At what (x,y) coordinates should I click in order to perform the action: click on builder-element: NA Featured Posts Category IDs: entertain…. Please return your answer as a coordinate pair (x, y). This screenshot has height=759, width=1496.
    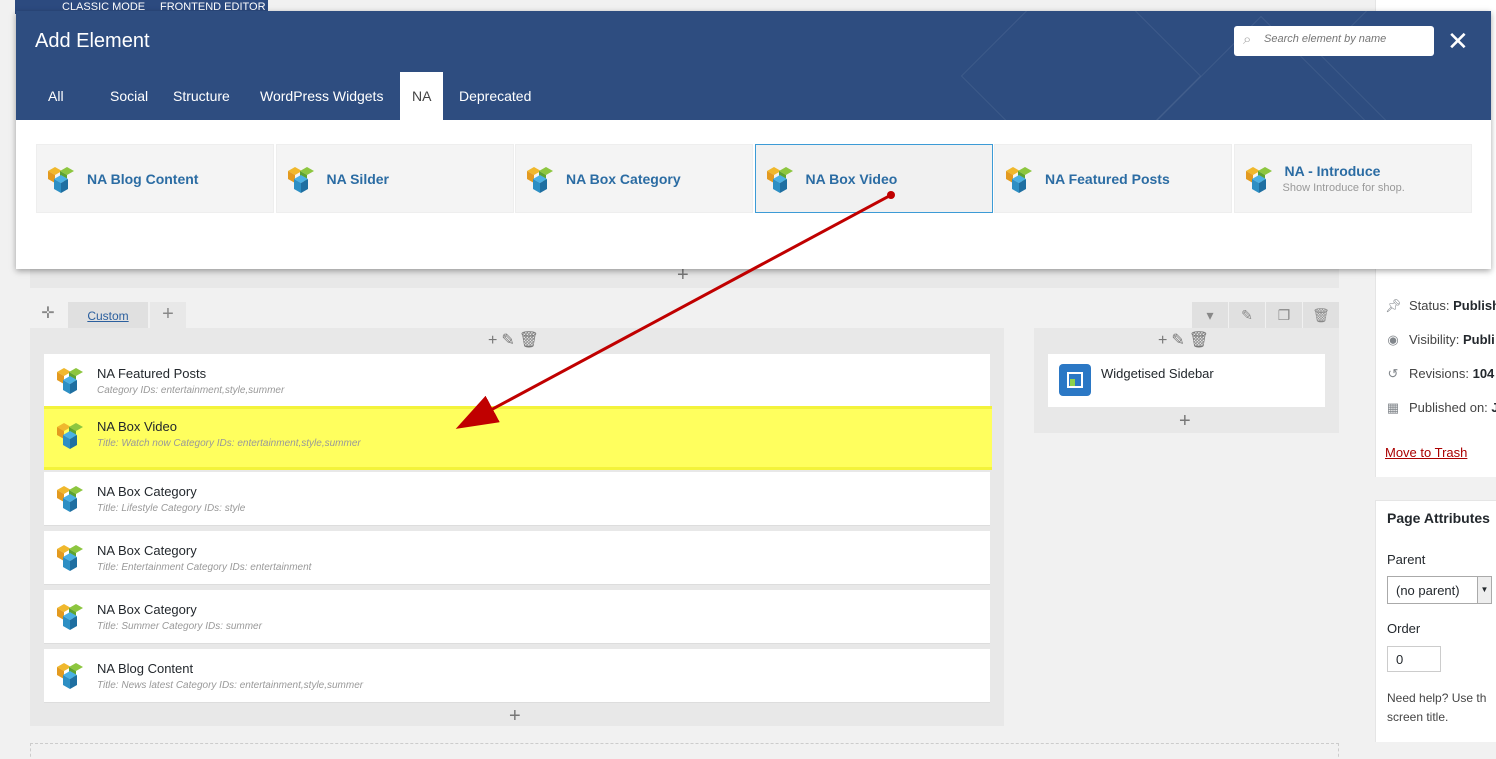
    Looking at the image, I should click on (517, 381).